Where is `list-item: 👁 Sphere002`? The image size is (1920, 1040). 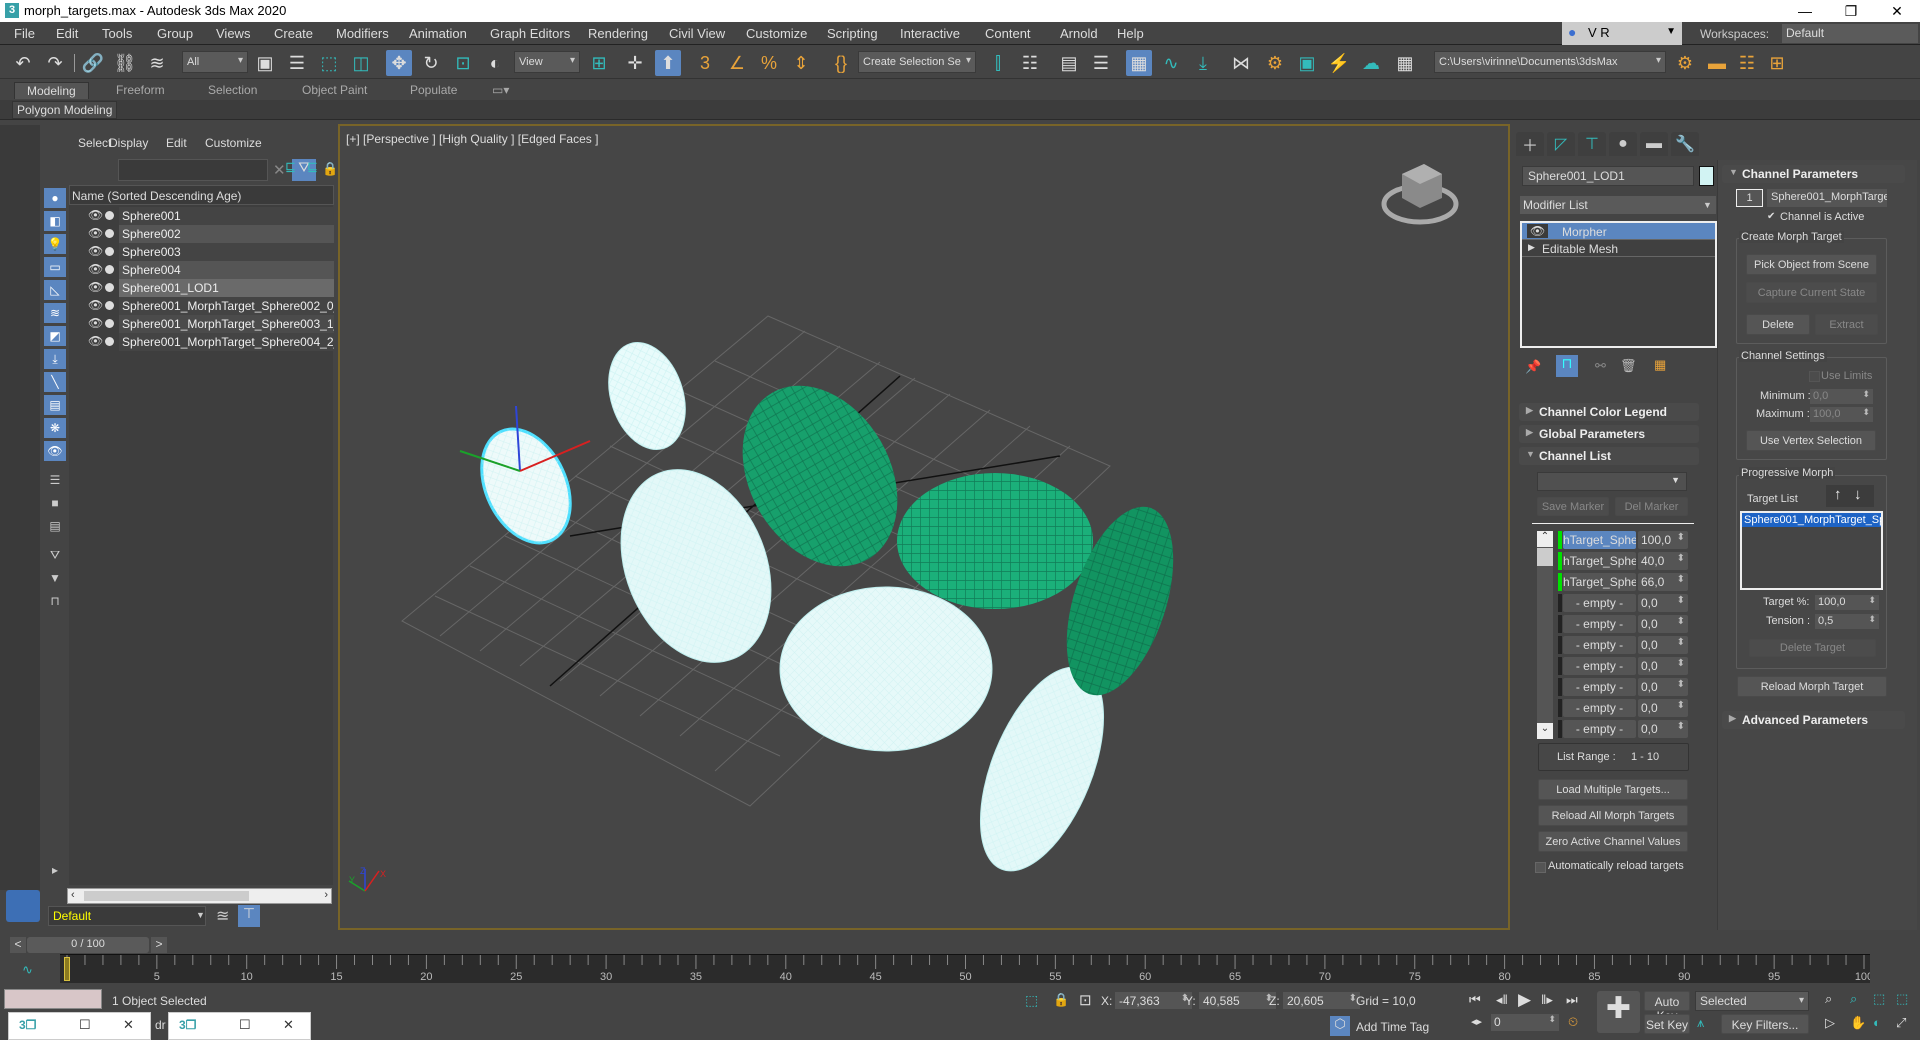 list-item: 👁 Sphere002 is located at coordinates (201, 234).